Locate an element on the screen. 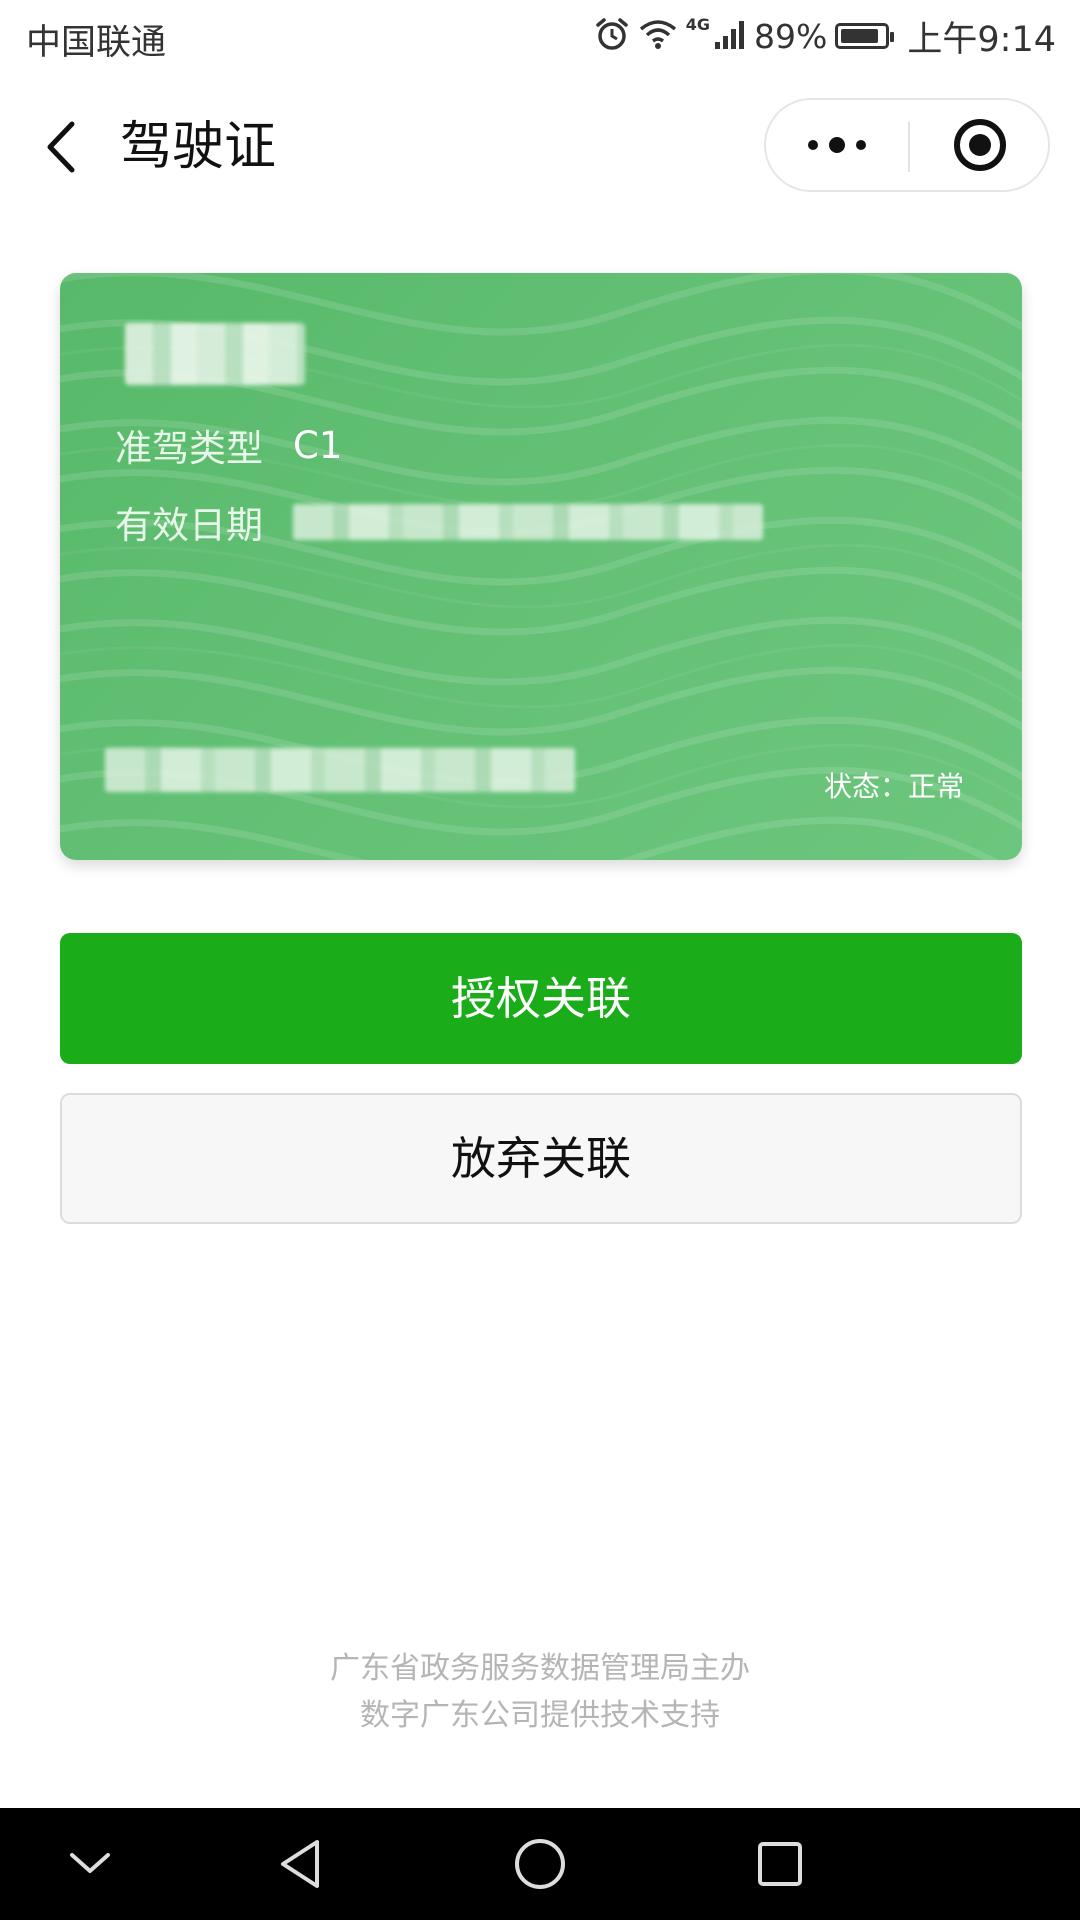 The height and width of the screenshot is (1920, 1080). more-icon is located at coordinates (837, 145).